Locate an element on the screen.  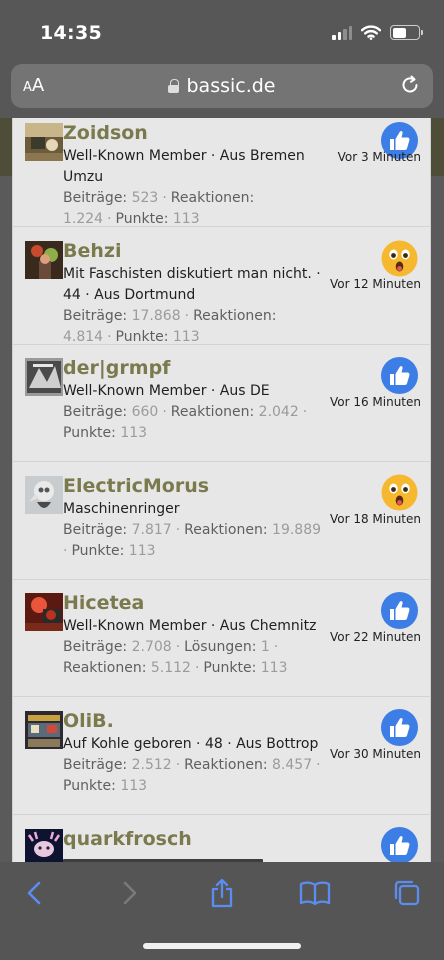
address-bar: AA bassic.de is located at coordinates (222, 86).